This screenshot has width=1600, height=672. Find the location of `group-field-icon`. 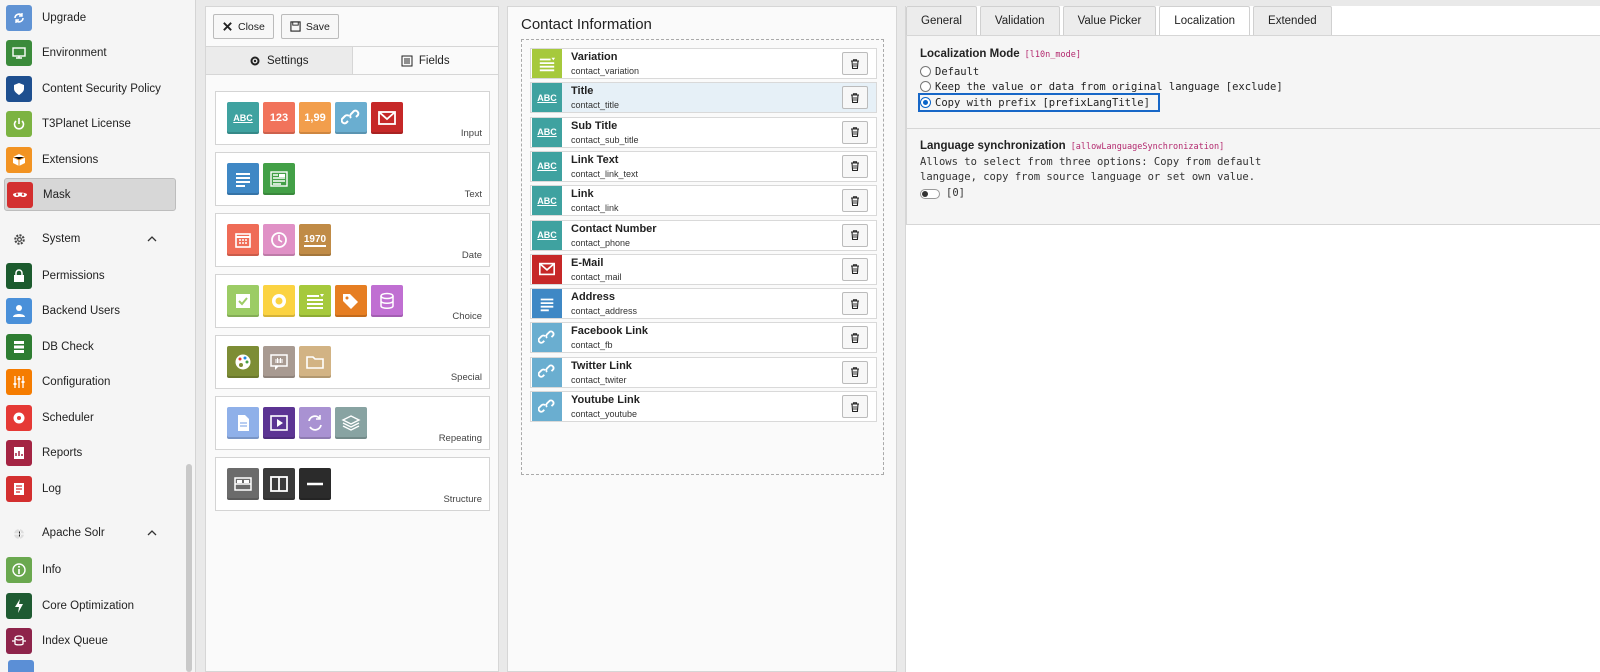

group-field-icon is located at coordinates (387, 301).